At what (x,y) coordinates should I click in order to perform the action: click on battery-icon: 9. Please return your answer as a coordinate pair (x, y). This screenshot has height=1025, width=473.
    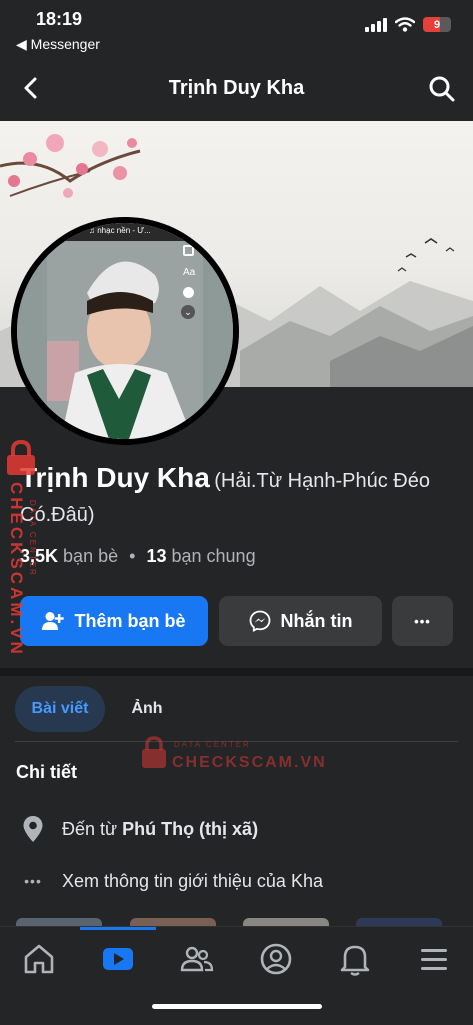
    Looking at the image, I should click on (437, 24).